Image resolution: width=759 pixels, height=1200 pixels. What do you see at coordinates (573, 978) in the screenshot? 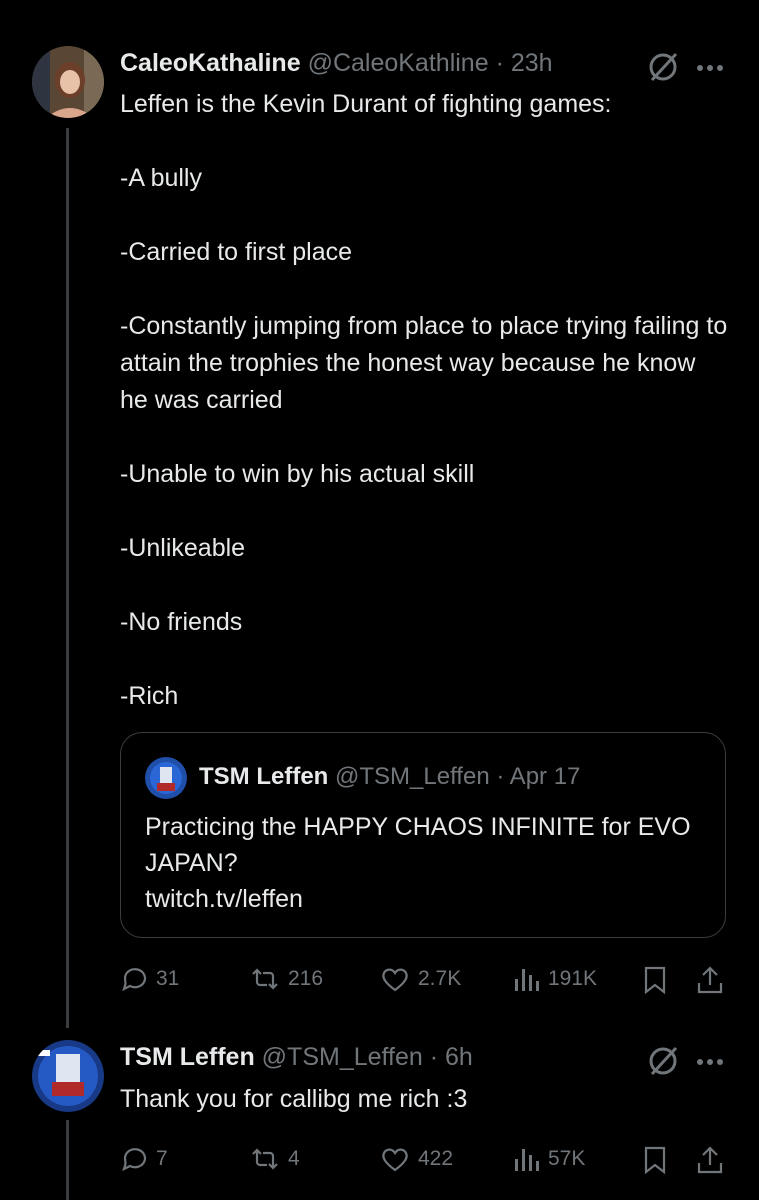
I see `views-count: 191K` at bounding box center [573, 978].